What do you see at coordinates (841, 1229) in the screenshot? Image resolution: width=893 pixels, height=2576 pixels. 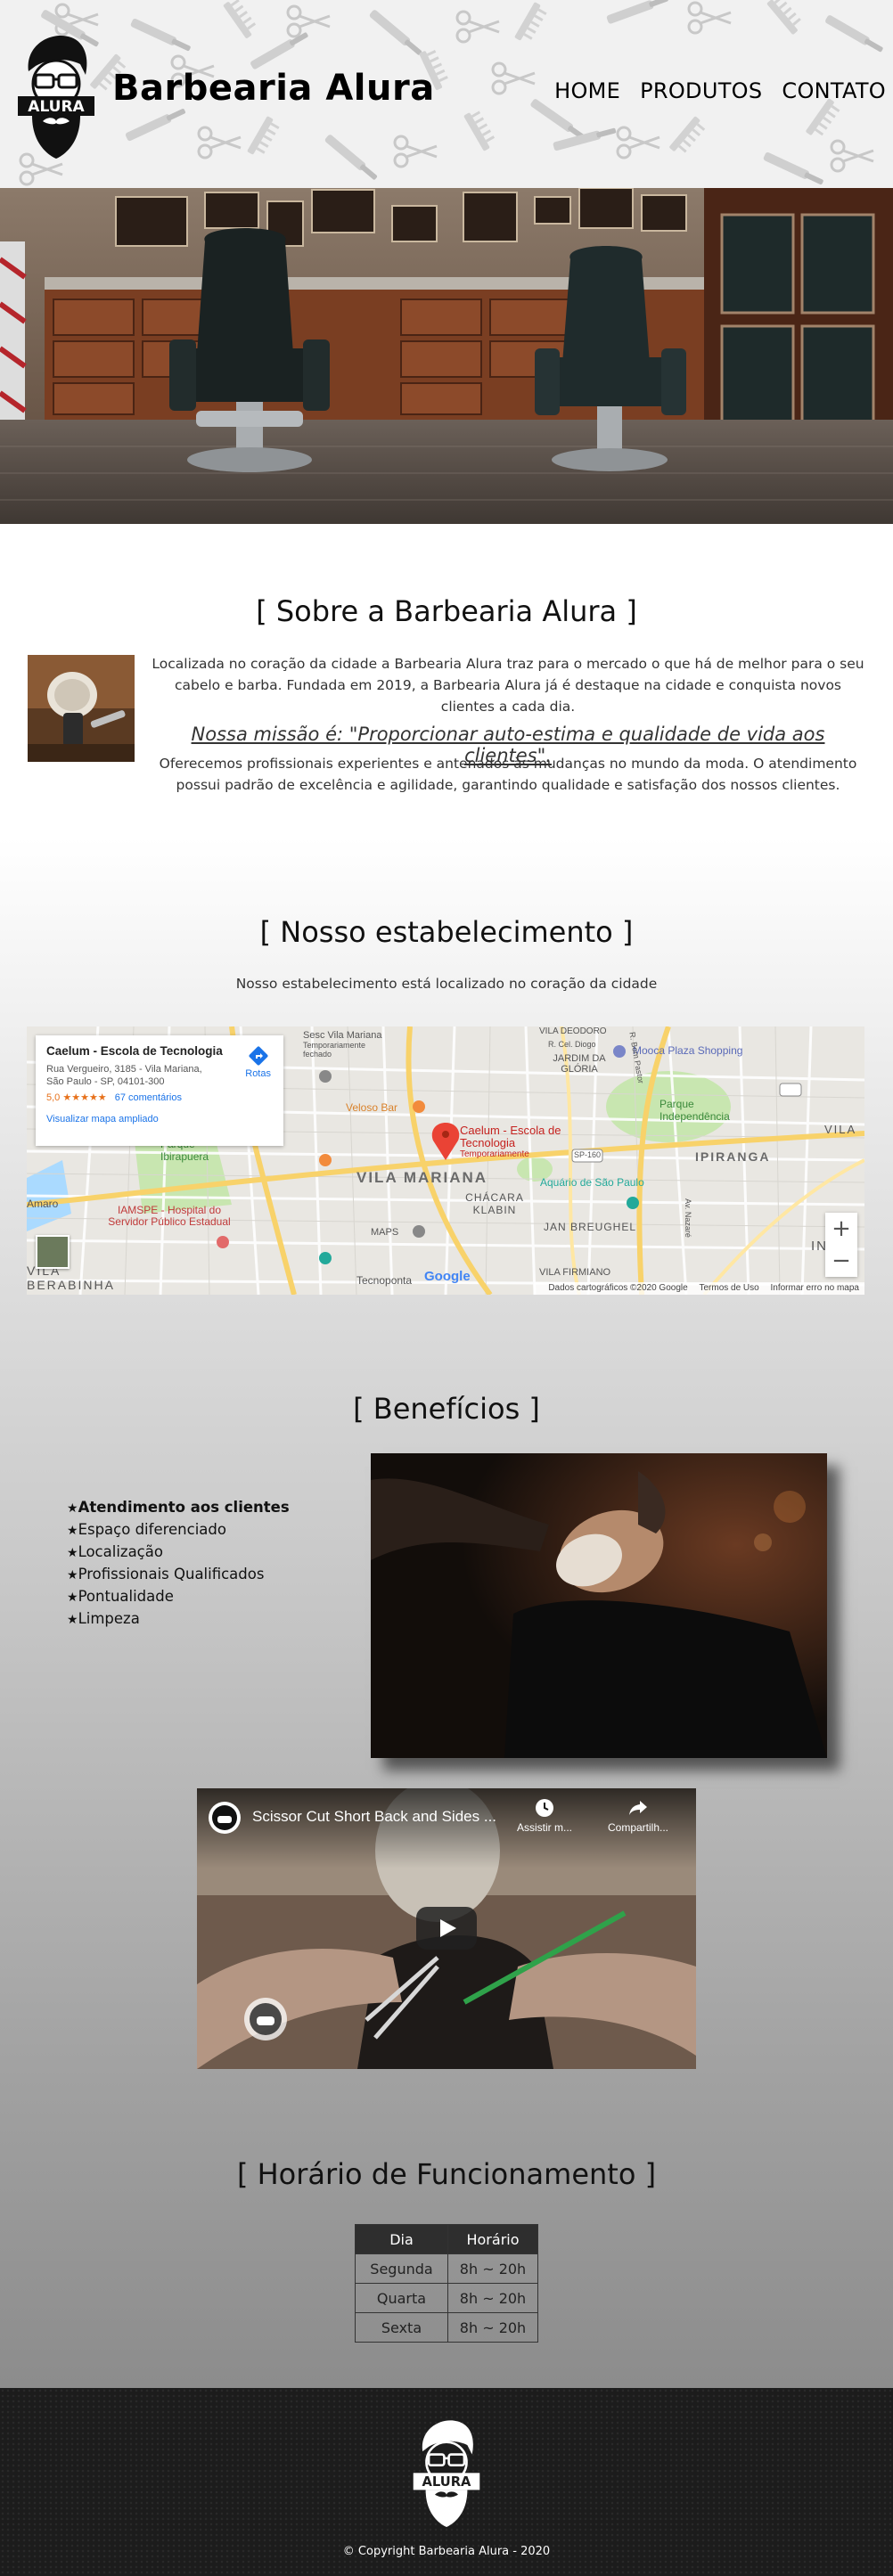 I see `zoom-in-button: +` at bounding box center [841, 1229].